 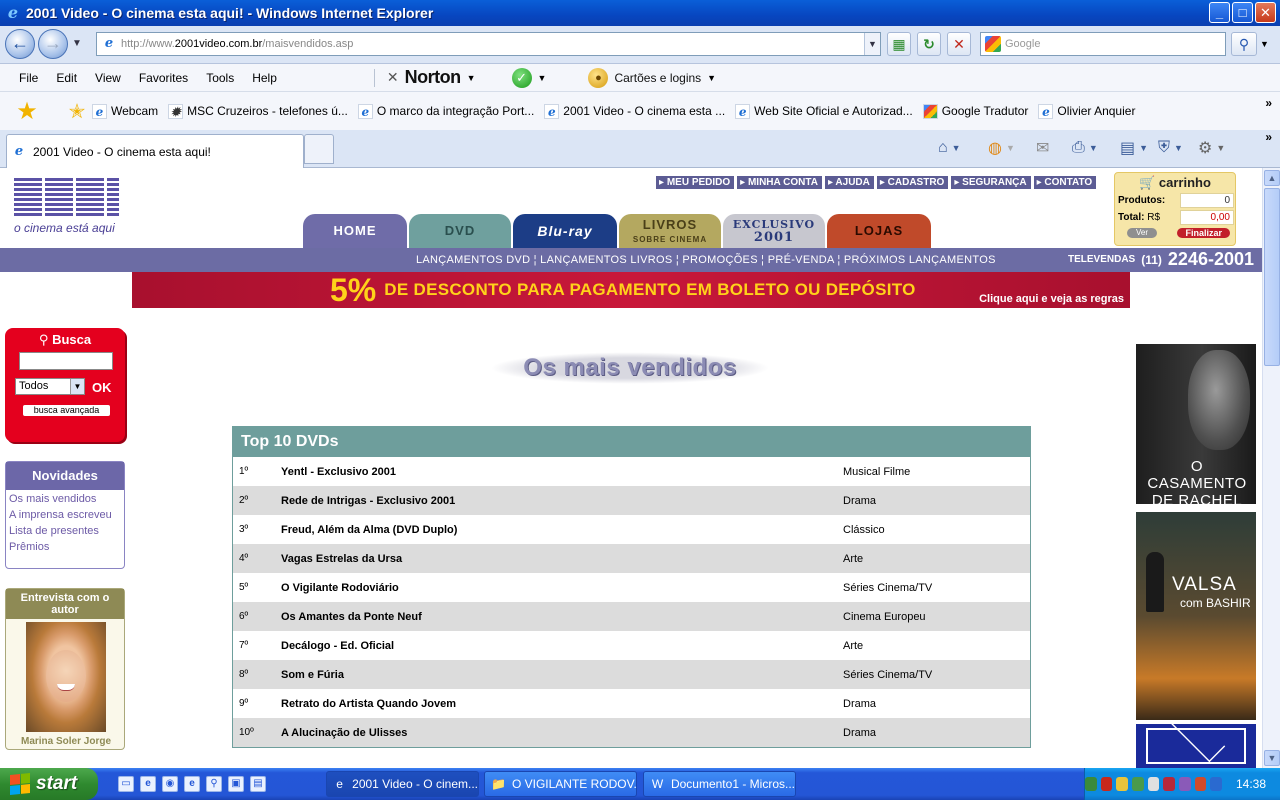 I want to click on dvd-title-link: Freud, Além da Alma (DVD Duplo), so click(x=562, y=530).